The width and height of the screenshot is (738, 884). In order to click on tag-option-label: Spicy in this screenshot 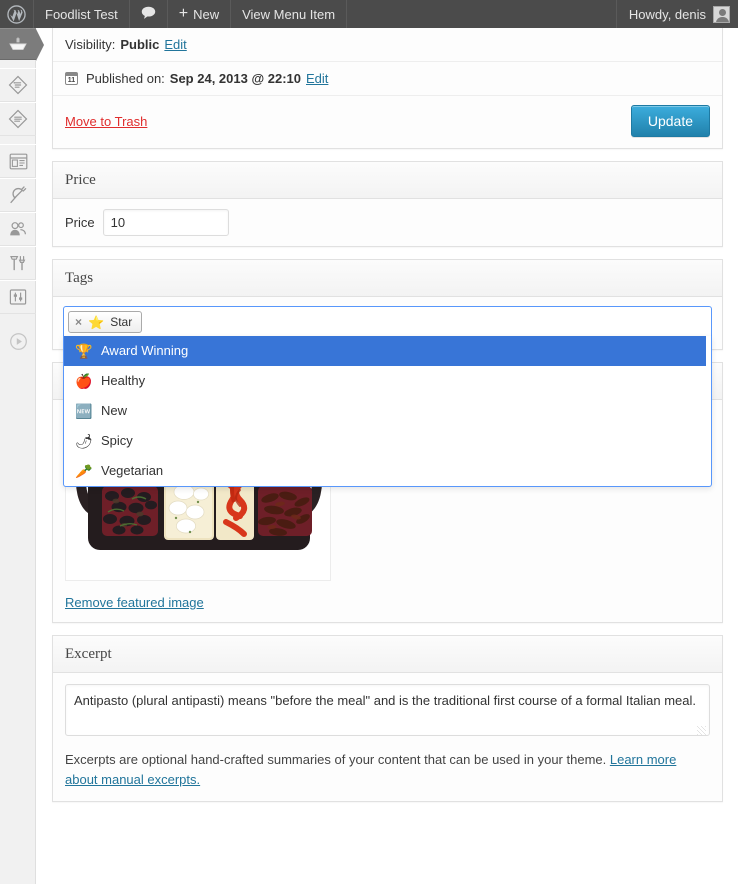, I will do `click(117, 440)`.